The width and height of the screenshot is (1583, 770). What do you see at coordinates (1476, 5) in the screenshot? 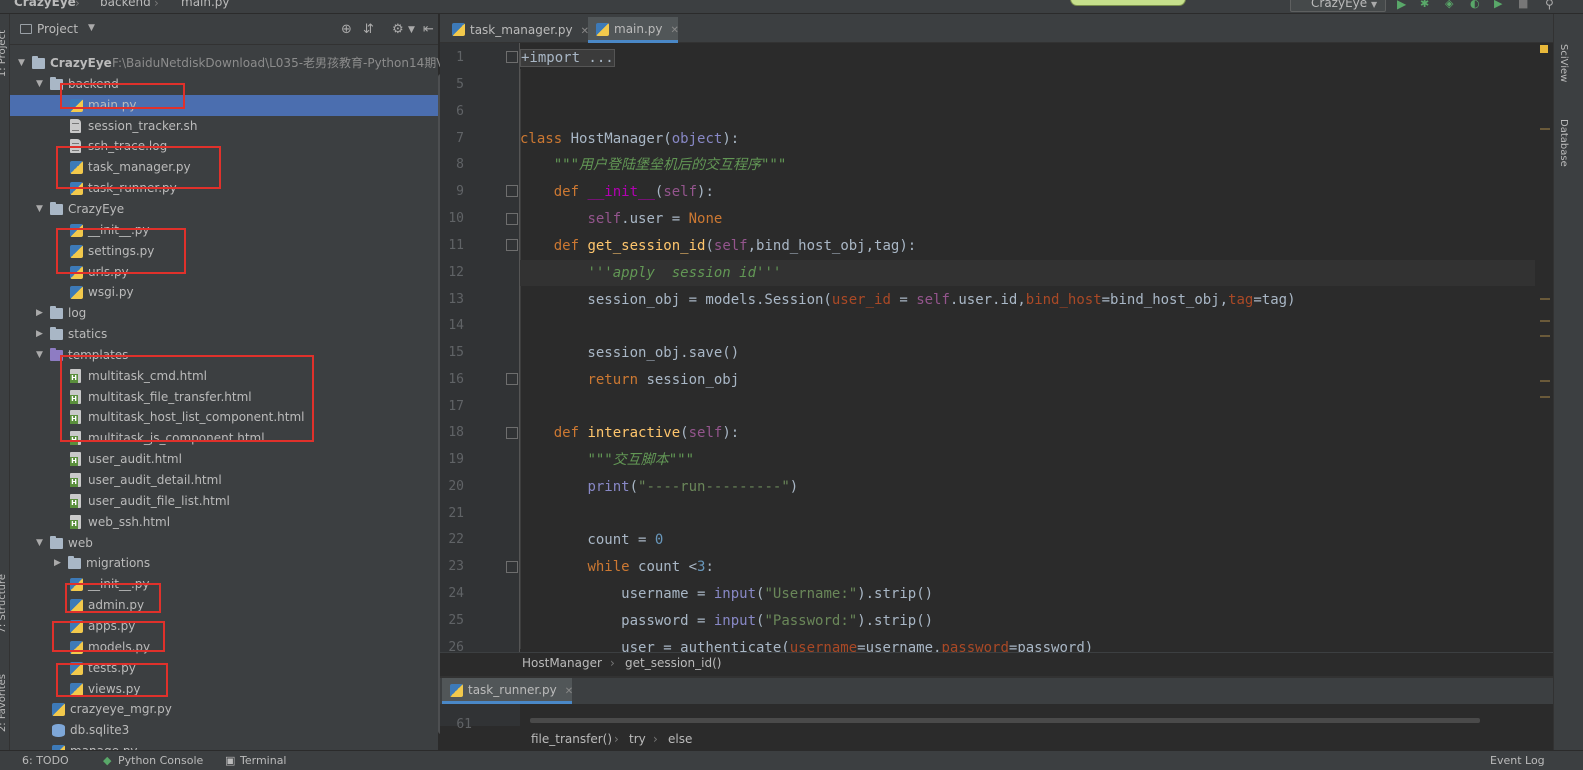
I see `profile-icon: ◐` at bounding box center [1476, 5].